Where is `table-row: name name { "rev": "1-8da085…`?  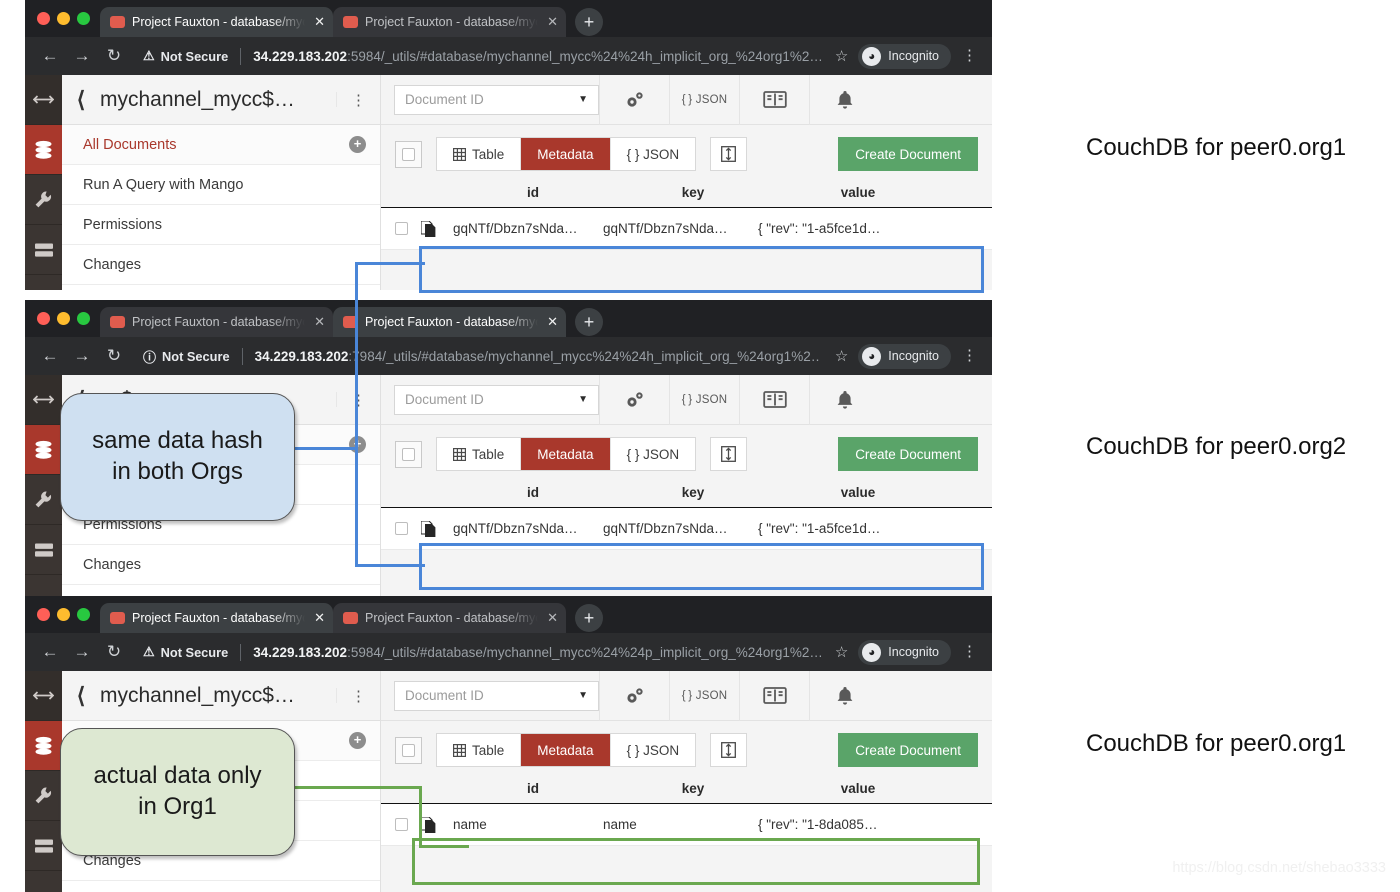 table-row: name name { "rev": "1-8da085… is located at coordinates (686, 824).